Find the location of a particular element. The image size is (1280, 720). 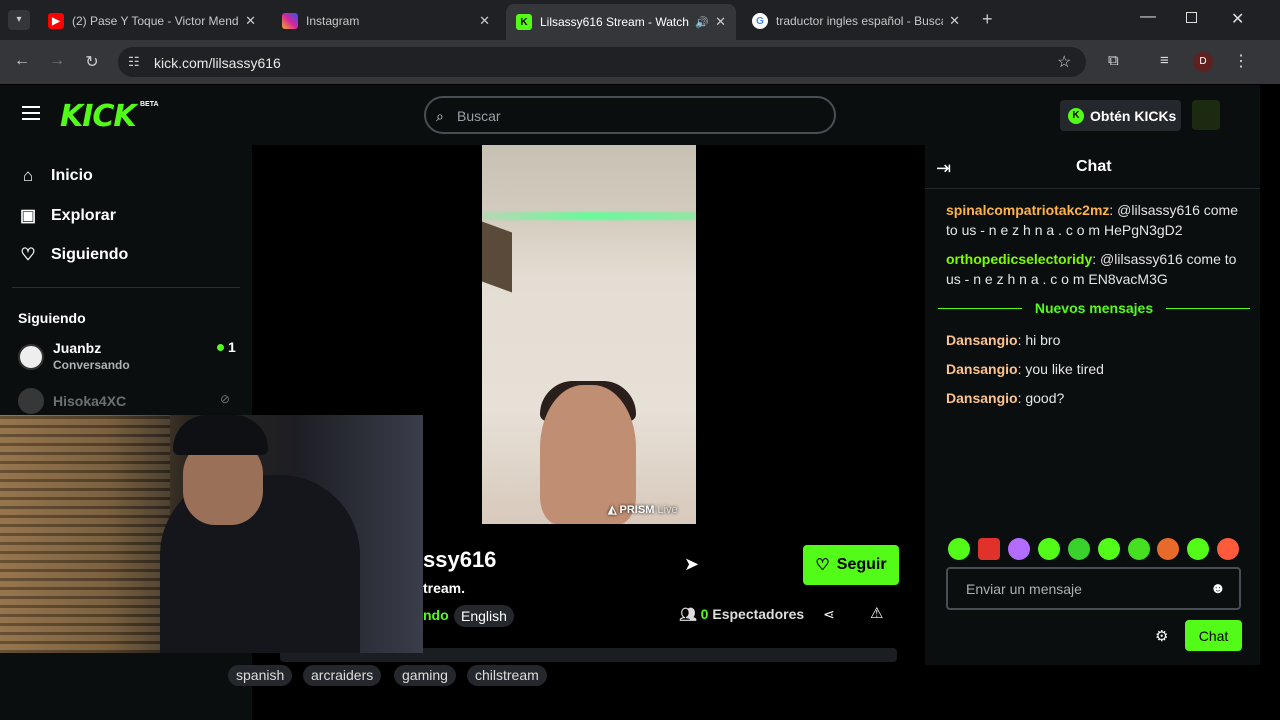

reload-button: ↻ is located at coordinates (92, 62).